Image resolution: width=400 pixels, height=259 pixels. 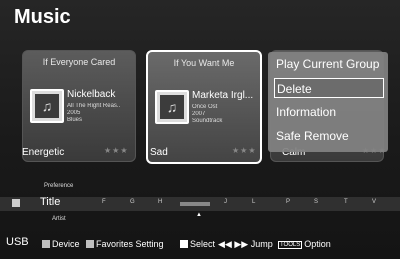 What do you see at coordinates (316, 202) in the screenshot?
I see `letter-jump: S` at bounding box center [316, 202].